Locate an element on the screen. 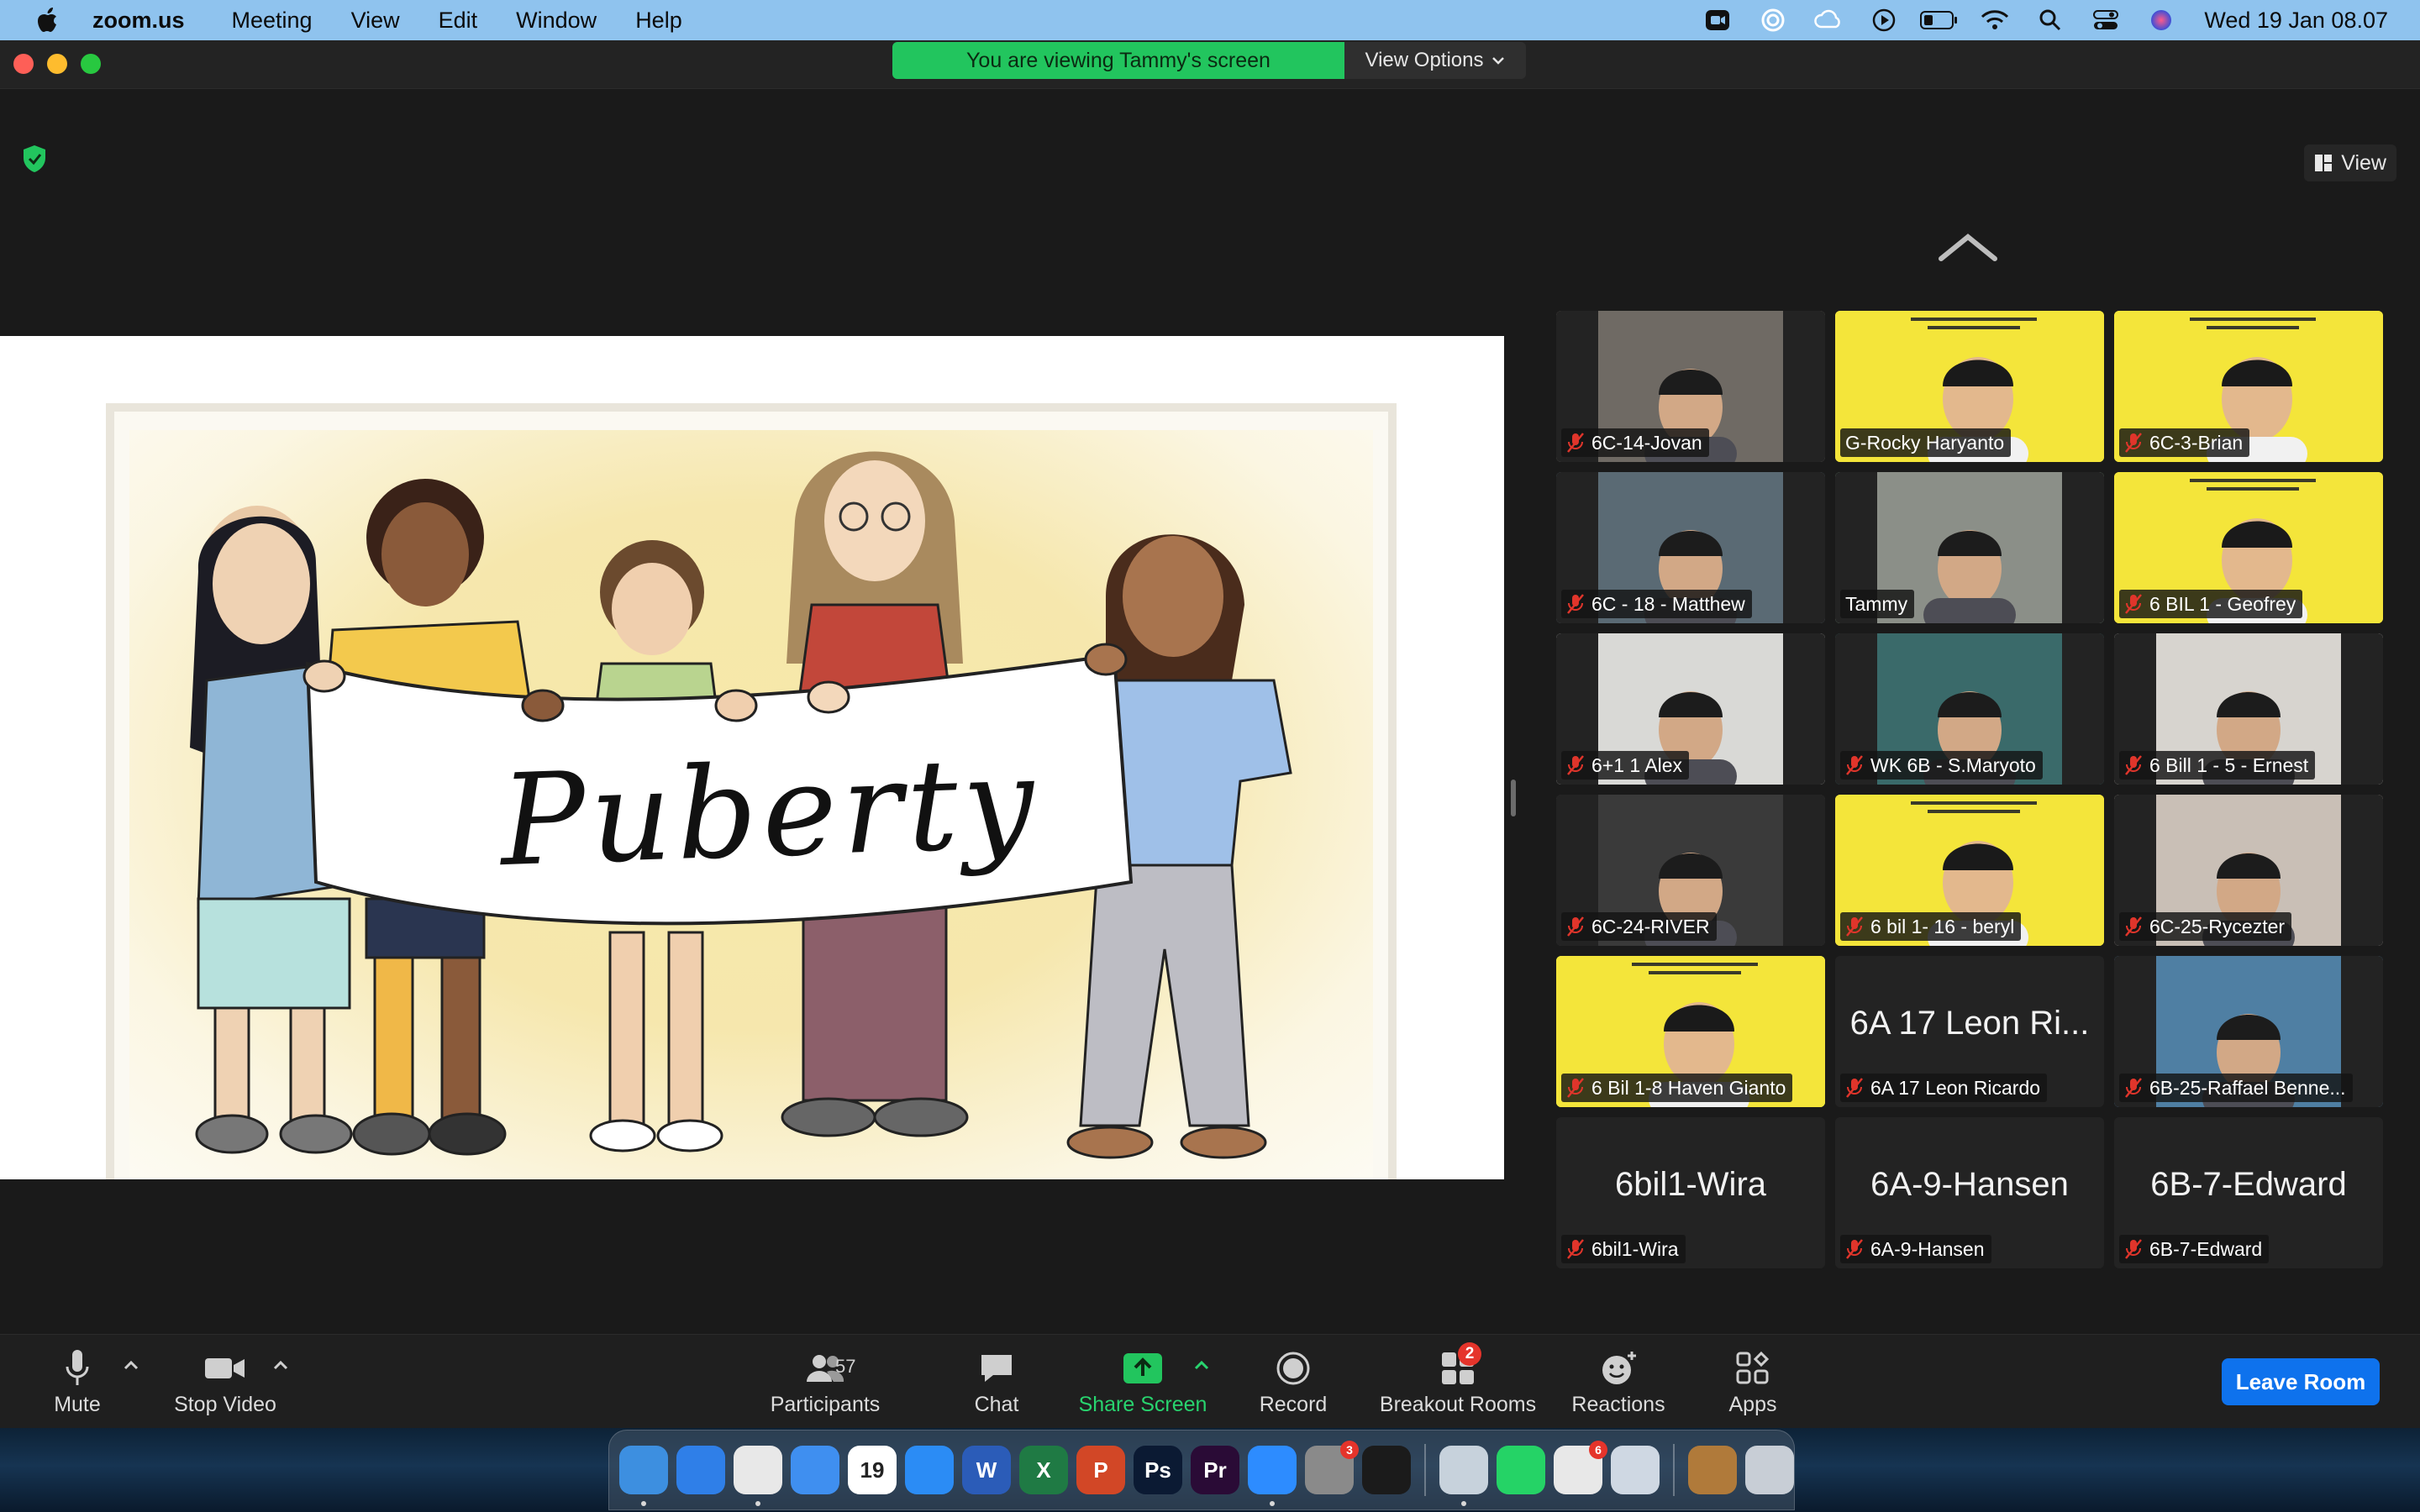 The height and width of the screenshot is (1512, 2420). dock-zoom-icon is located at coordinates (1272, 1476).